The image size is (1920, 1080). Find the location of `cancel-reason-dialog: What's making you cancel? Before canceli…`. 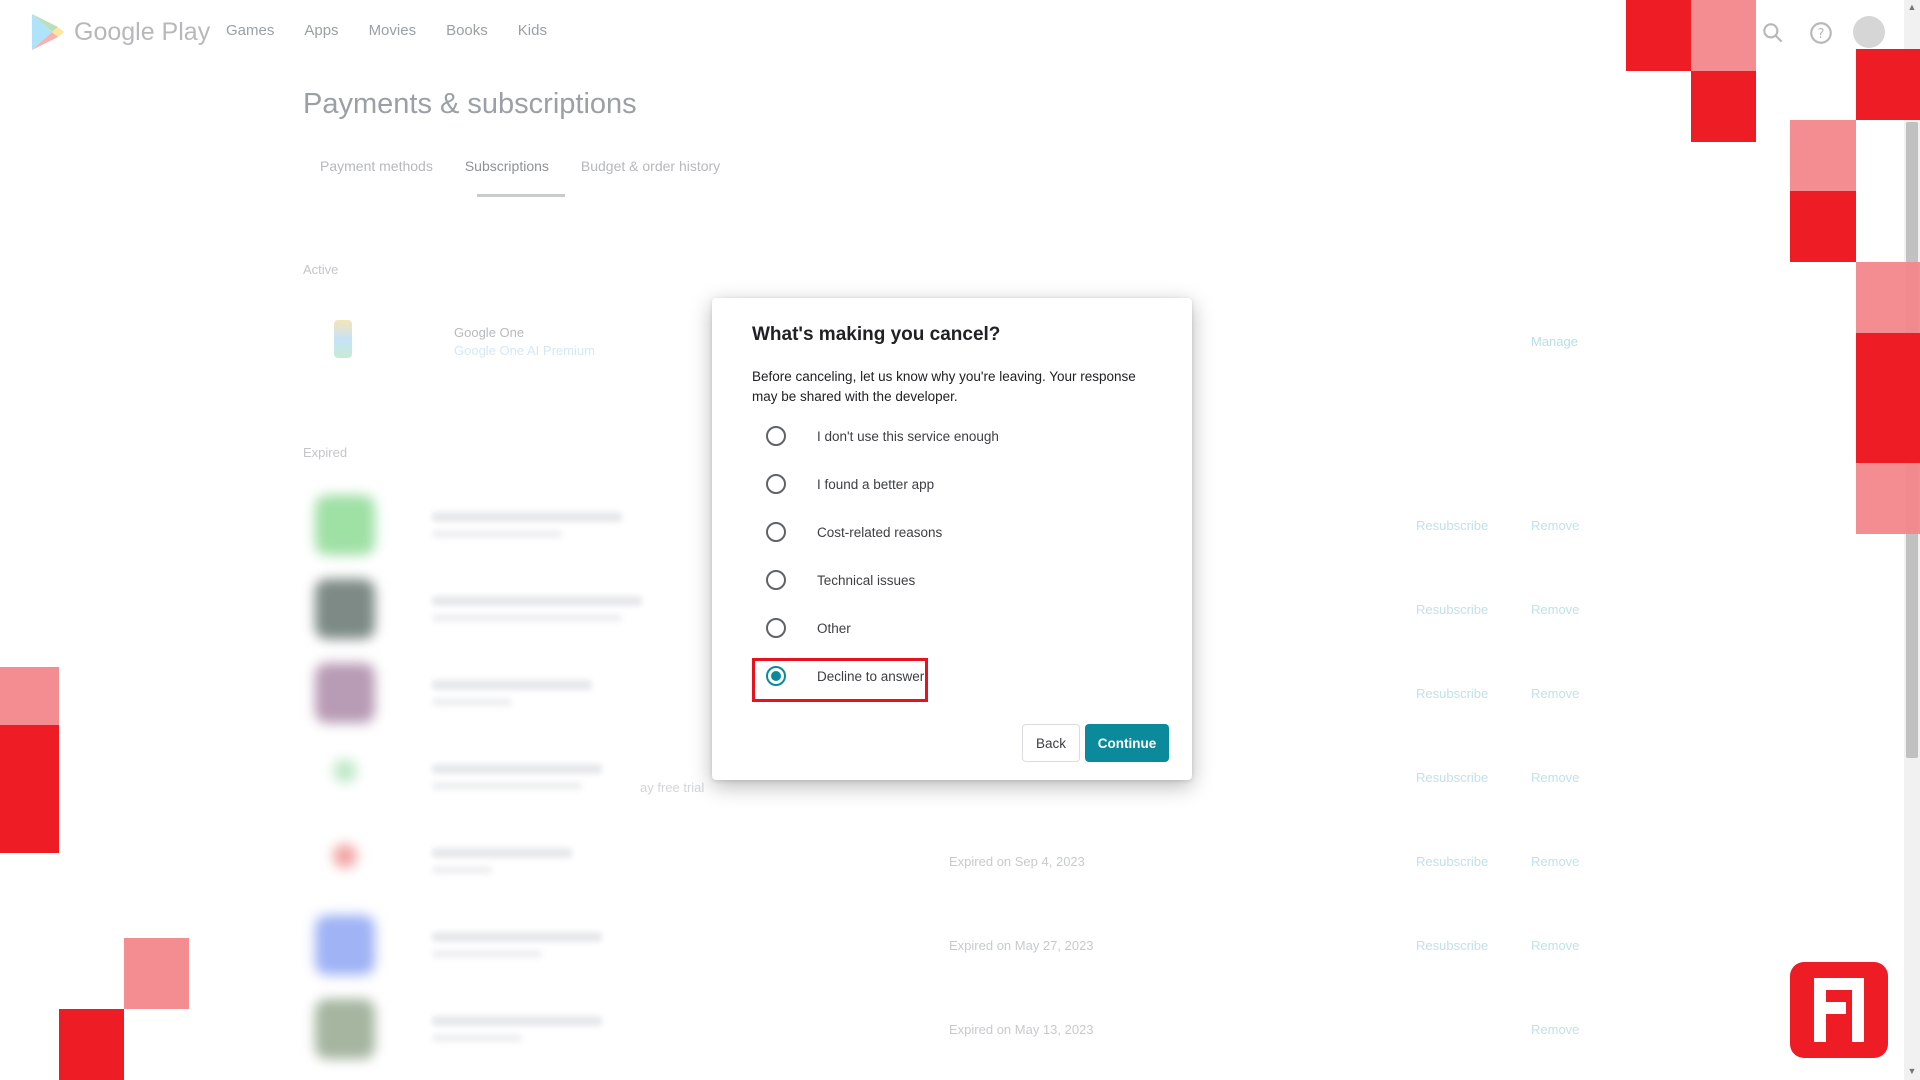

cancel-reason-dialog: What's making you cancel? Before canceli… is located at coordinates (952, 539).